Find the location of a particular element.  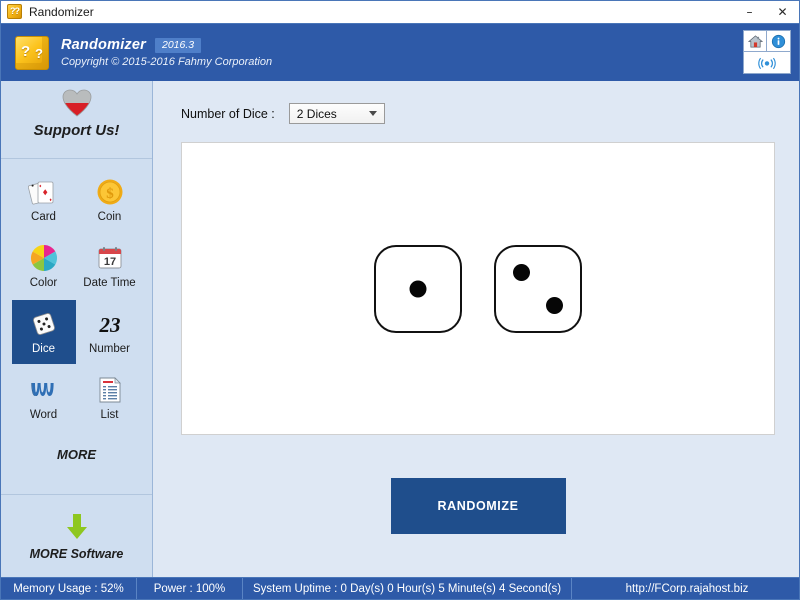

list-icon is located at coordinates (110, 390).